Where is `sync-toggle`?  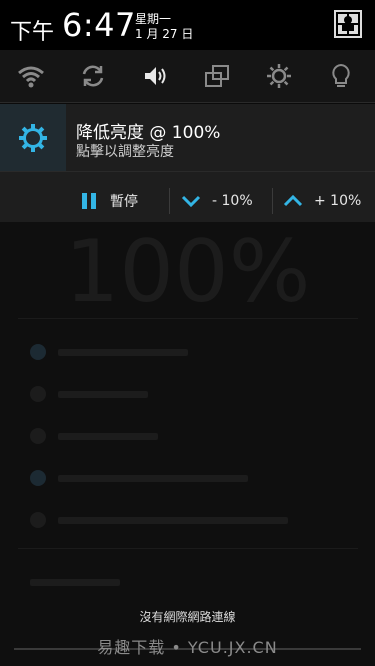 sync-toggle is located at coordinates (93, 76).